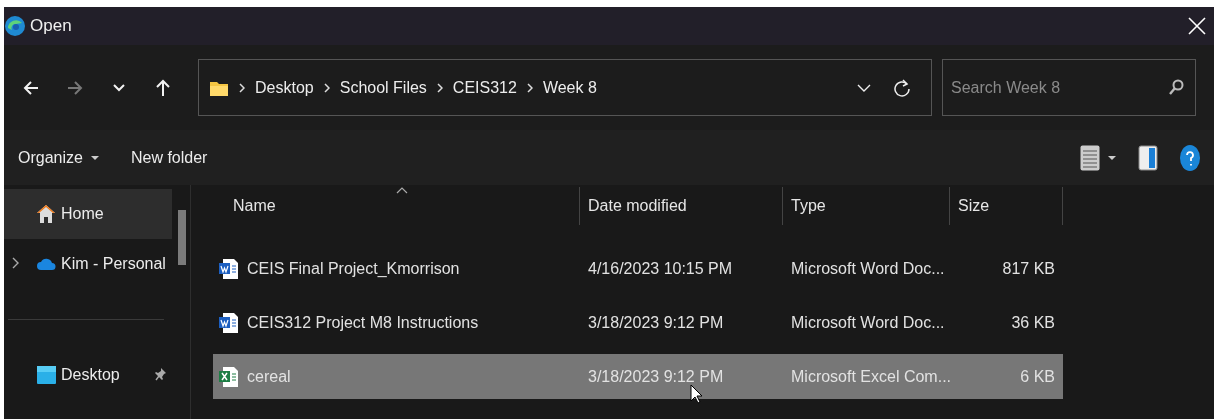 This screenshot has height=419, width=1214. What do you see at coordinates (1176, 87) in the screenshot?
I see `search-icon` at bounding box center [1176, 87].